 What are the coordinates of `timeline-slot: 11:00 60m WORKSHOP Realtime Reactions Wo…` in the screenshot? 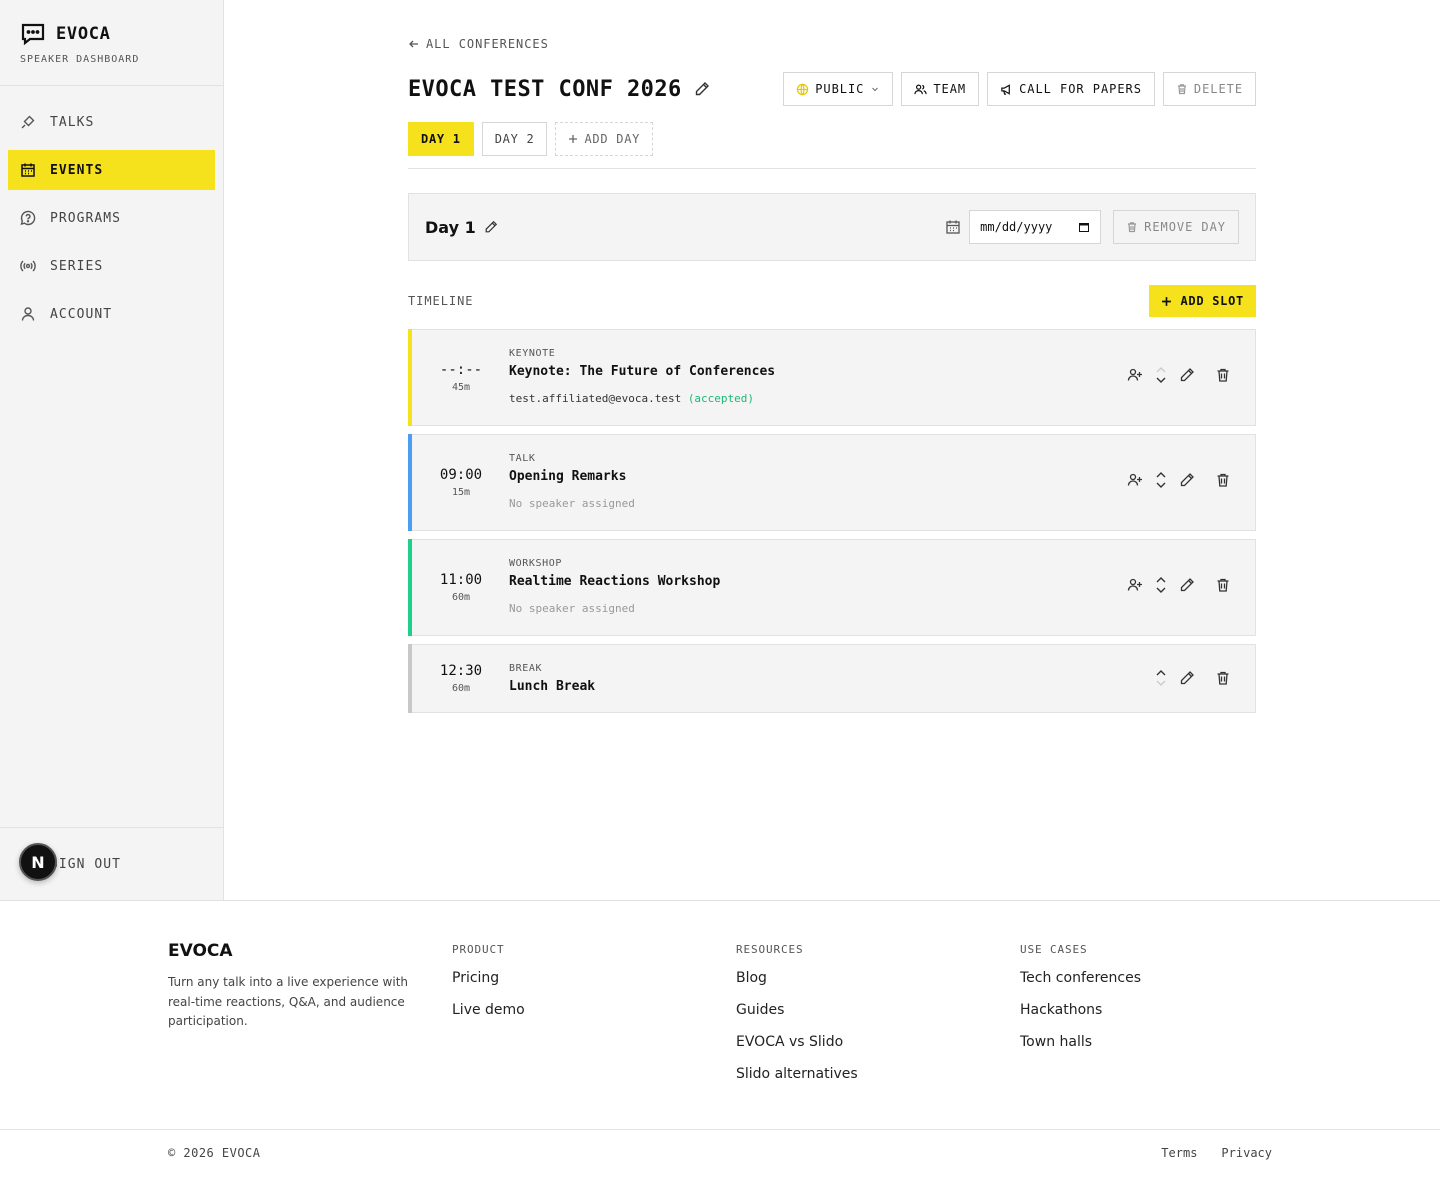 It's located at (832, 587).